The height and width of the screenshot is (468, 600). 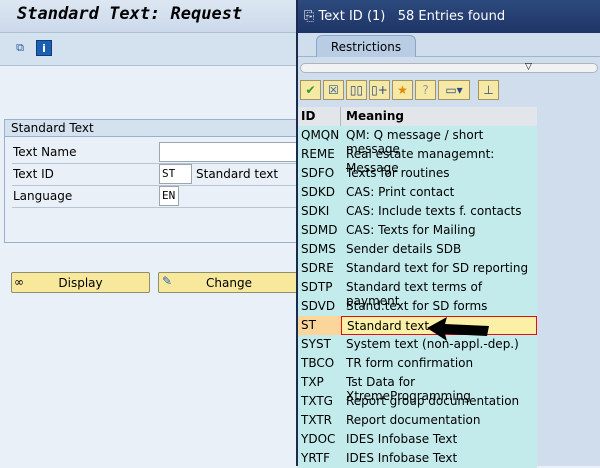 I want to click on cell-id: SYST, so click(x=316, y=344).